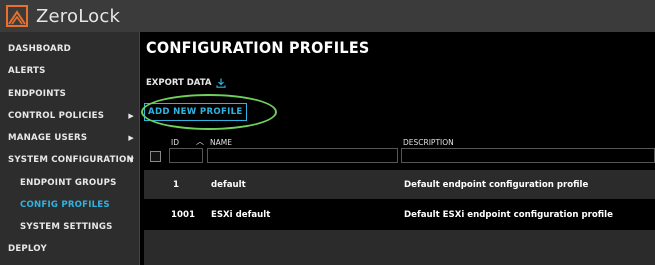 The height and width of the screenshot is (265, 655). Describe the element at coordinates (155, 156) in the screenshot. I see `select-all-checkbox` at that location.